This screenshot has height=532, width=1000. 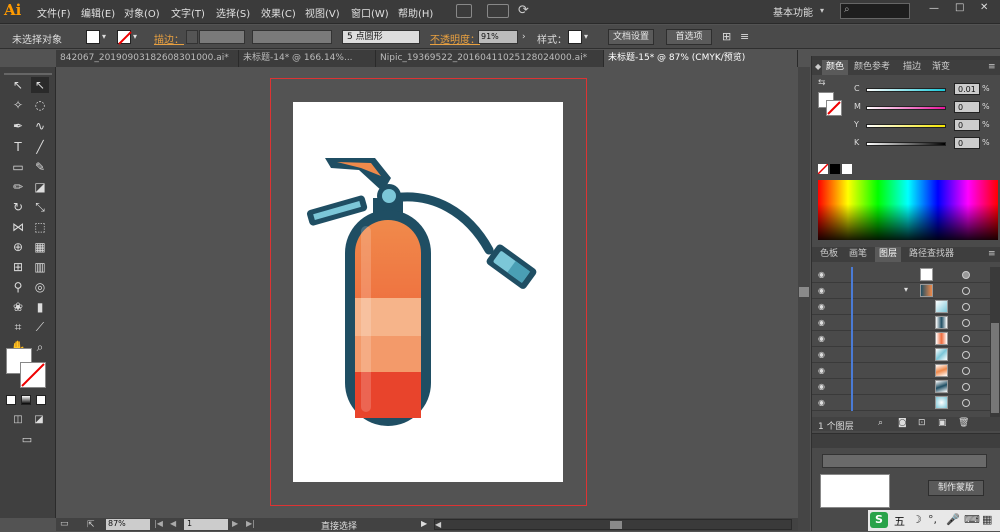 I want to click on cyan-input: 0.01, so click(x=967, y=89).